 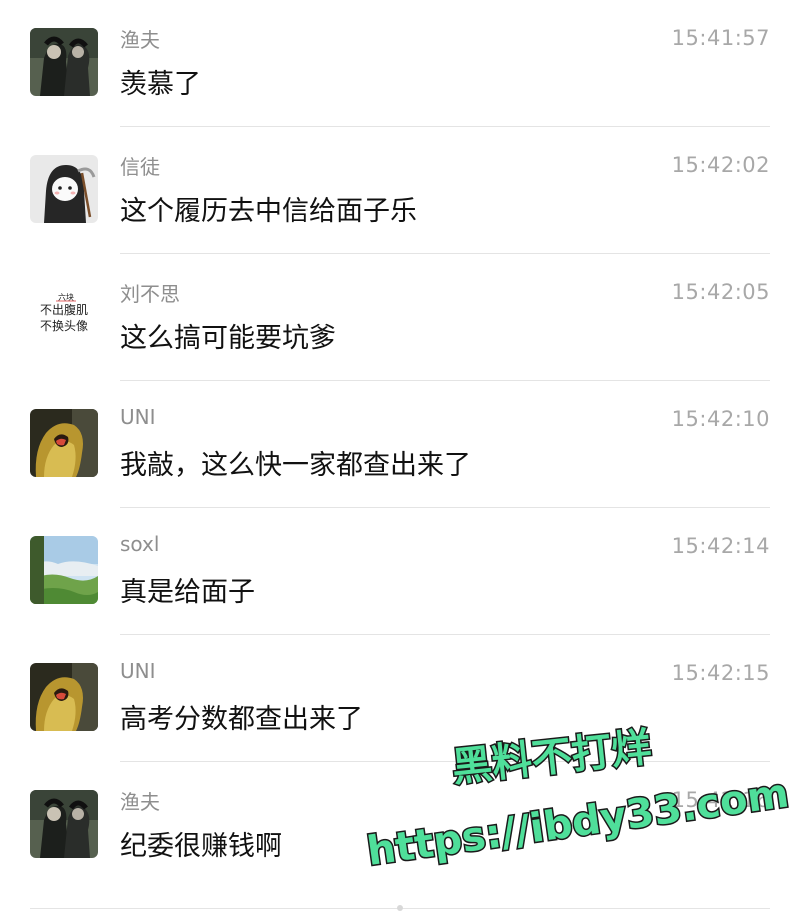 What do you see at coordinates (400, 317) in the screenshot?
I see `chat-message: 六块 不出腹肌 不换头像 刘不思 15:42:05 这么搞可能要坑爹` at bounding box center [400, 317].